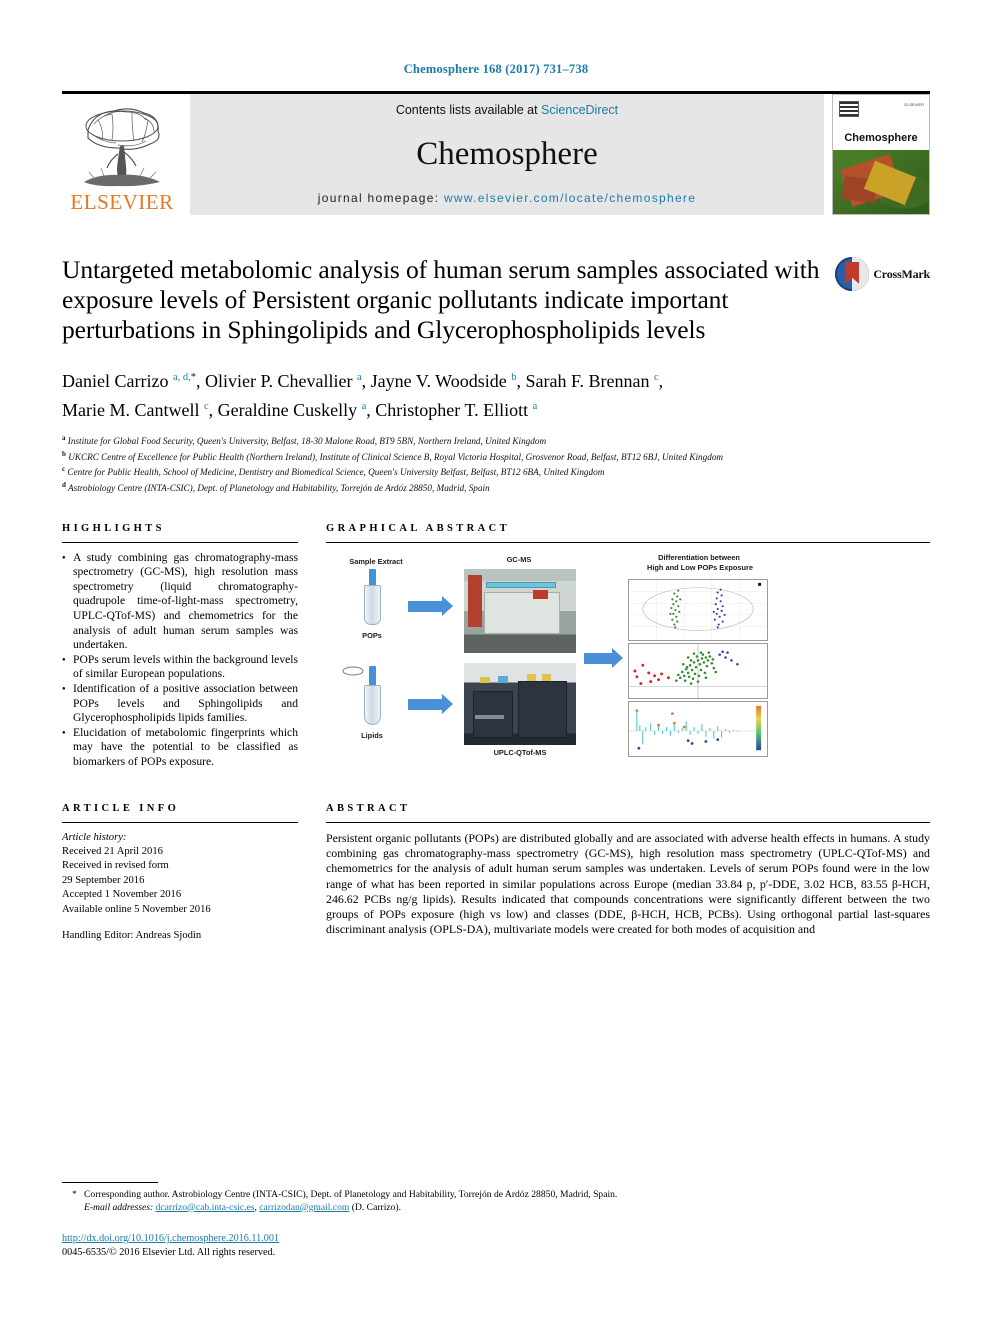 This screenshot has height=1323, width=992. I want to click on journal-title: Chemosphere, so click(507, 153).